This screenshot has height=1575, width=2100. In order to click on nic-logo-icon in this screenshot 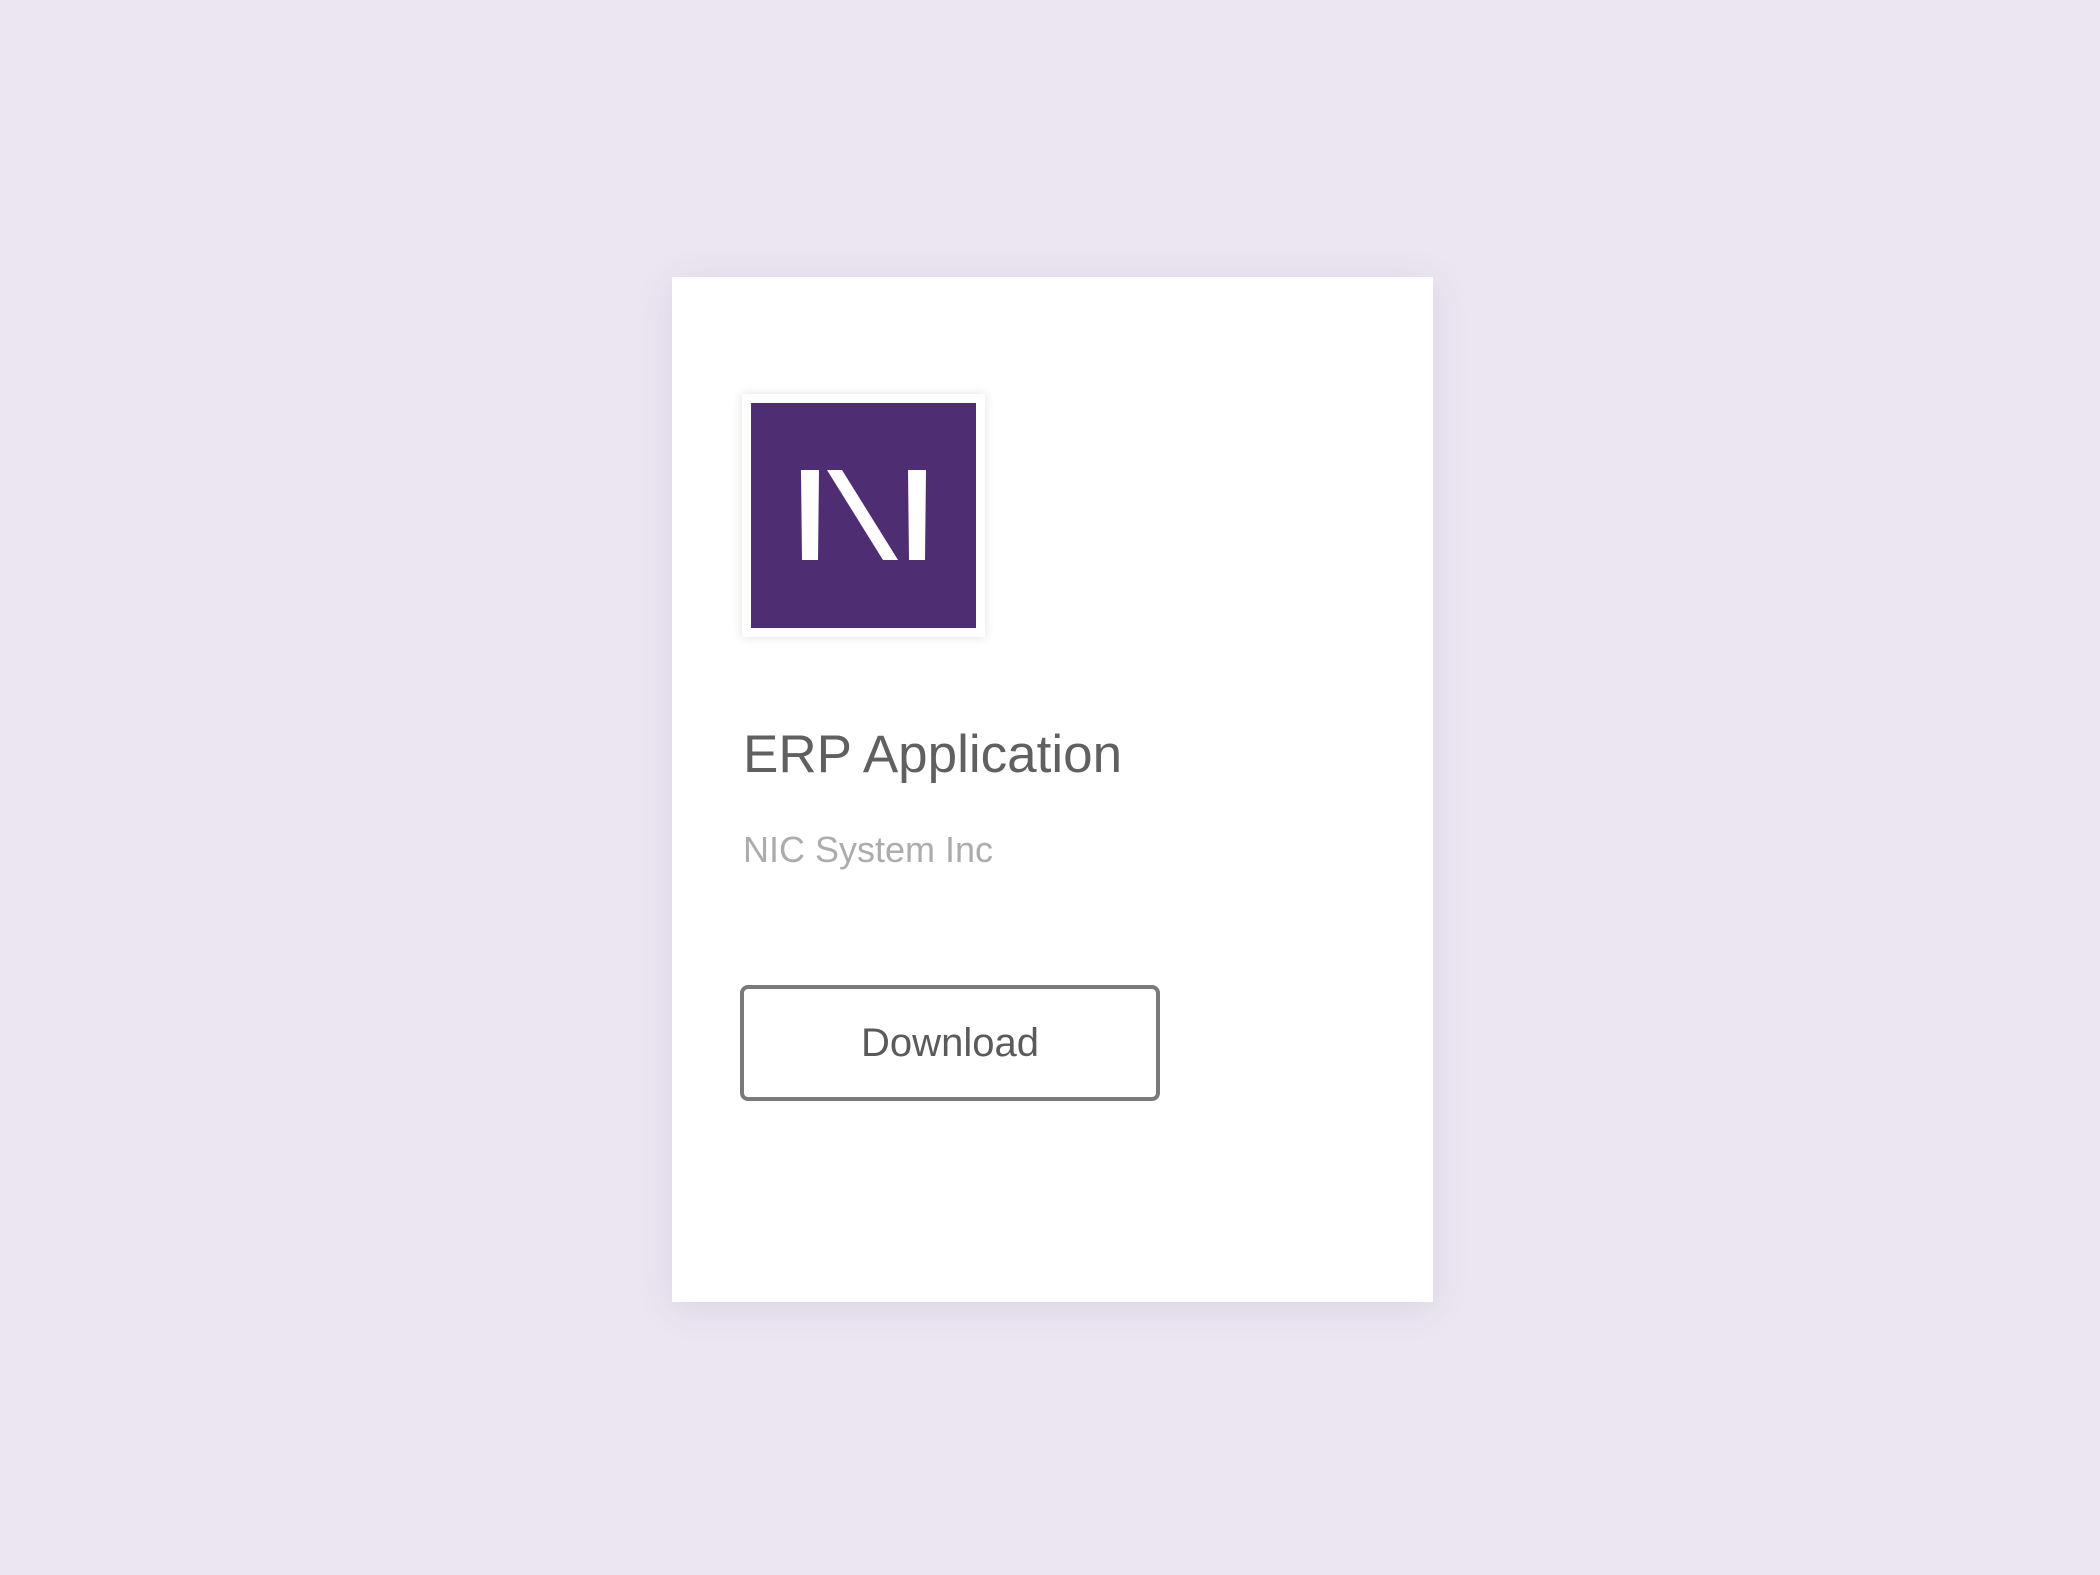, I will do `click(863, 515)`.